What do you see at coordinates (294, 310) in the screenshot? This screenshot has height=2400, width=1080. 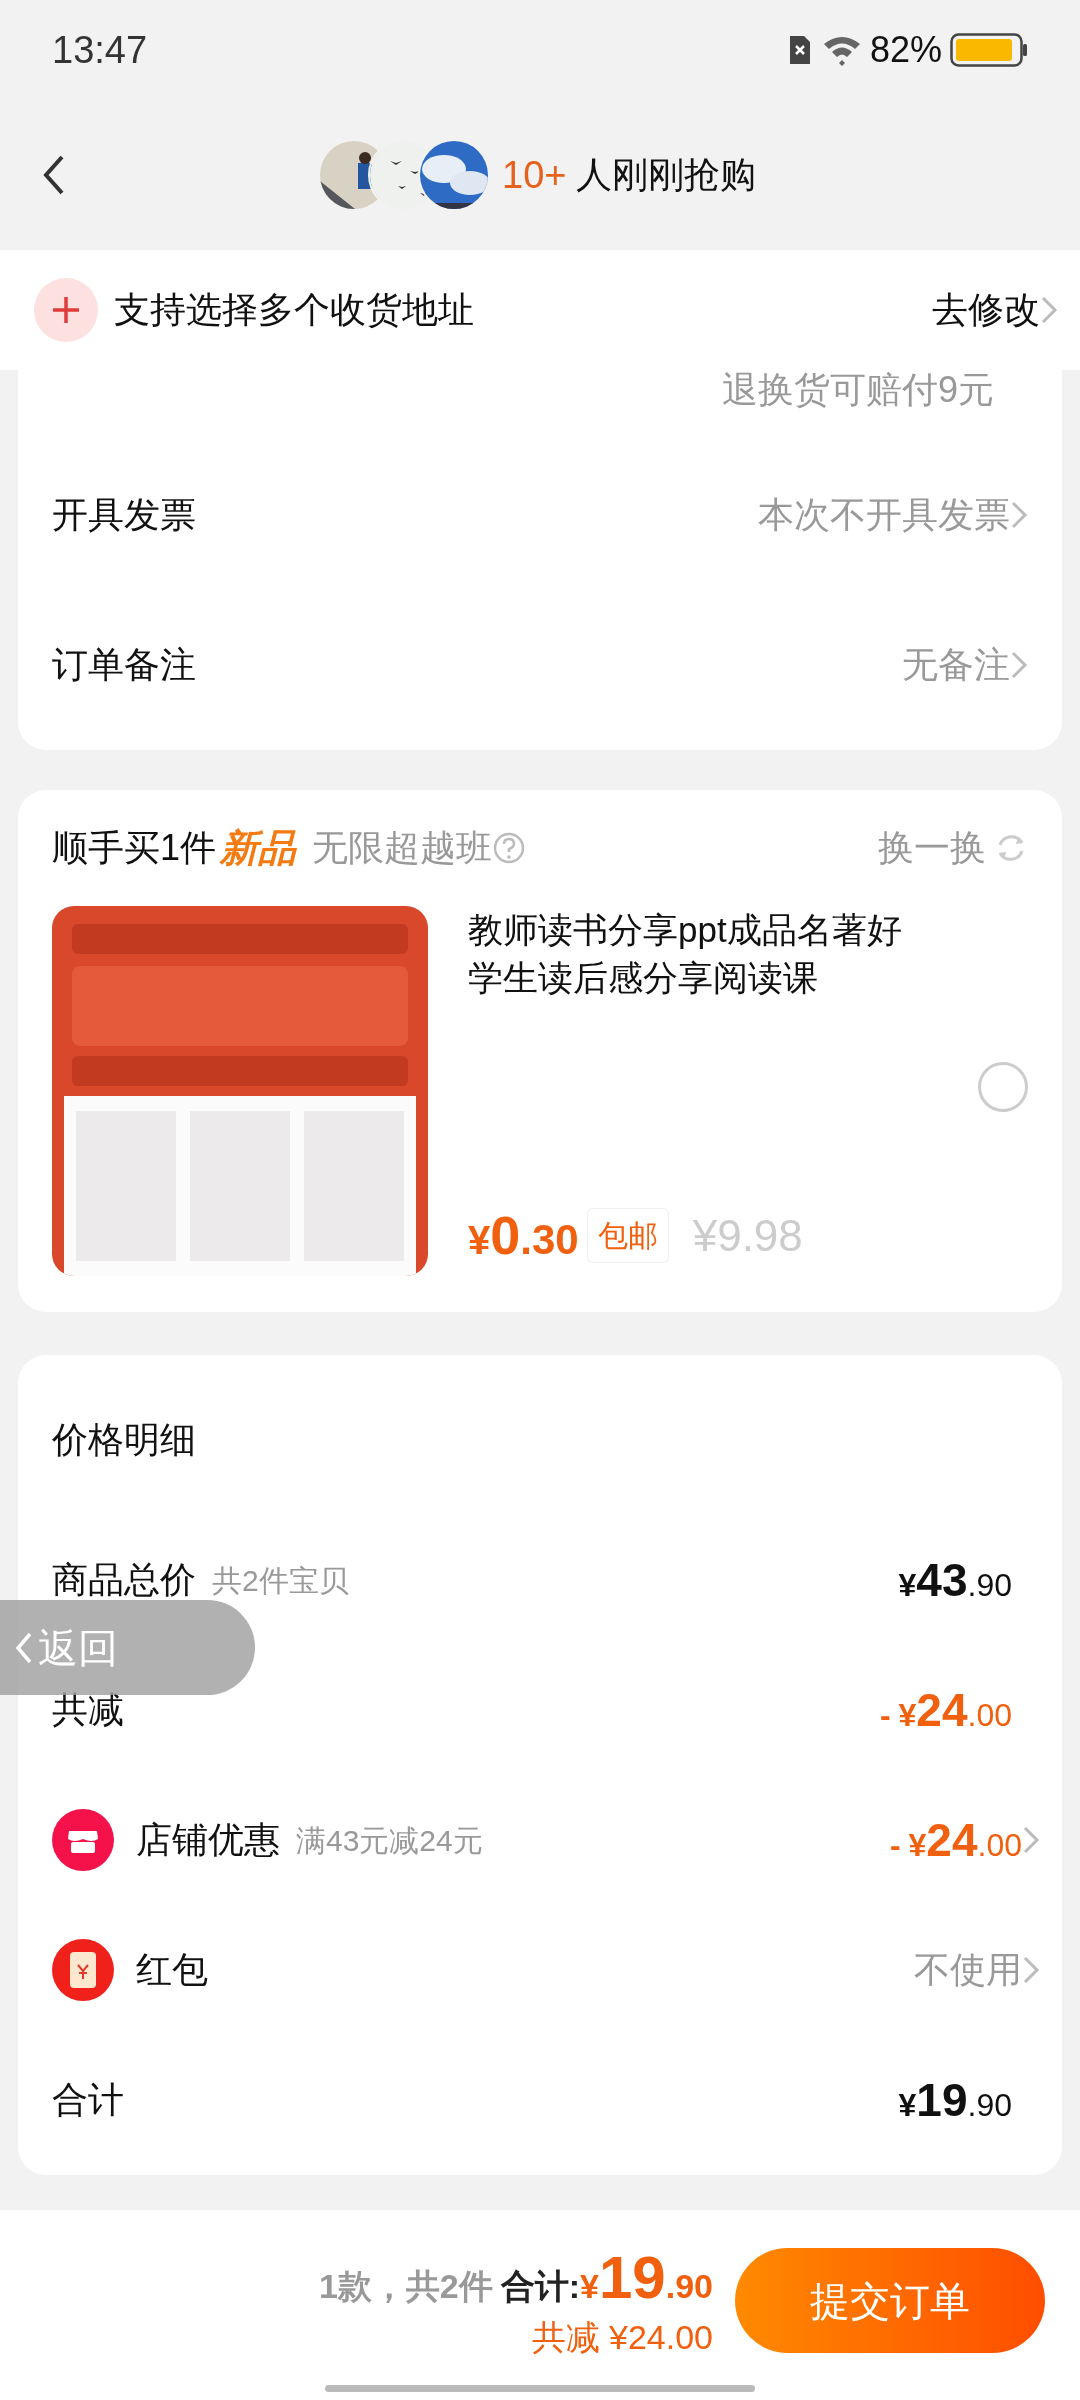 I see `address-hint: 支持选择多个收货地址` at bounding box center [294, 310].